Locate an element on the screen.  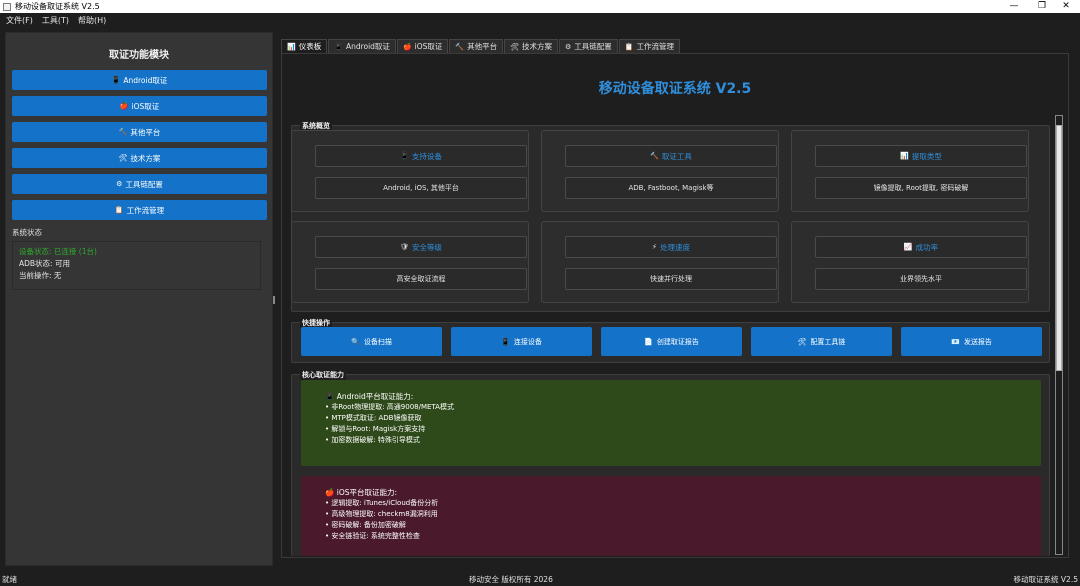
tab-label: Android取证 is located at coordinates (367, 46).